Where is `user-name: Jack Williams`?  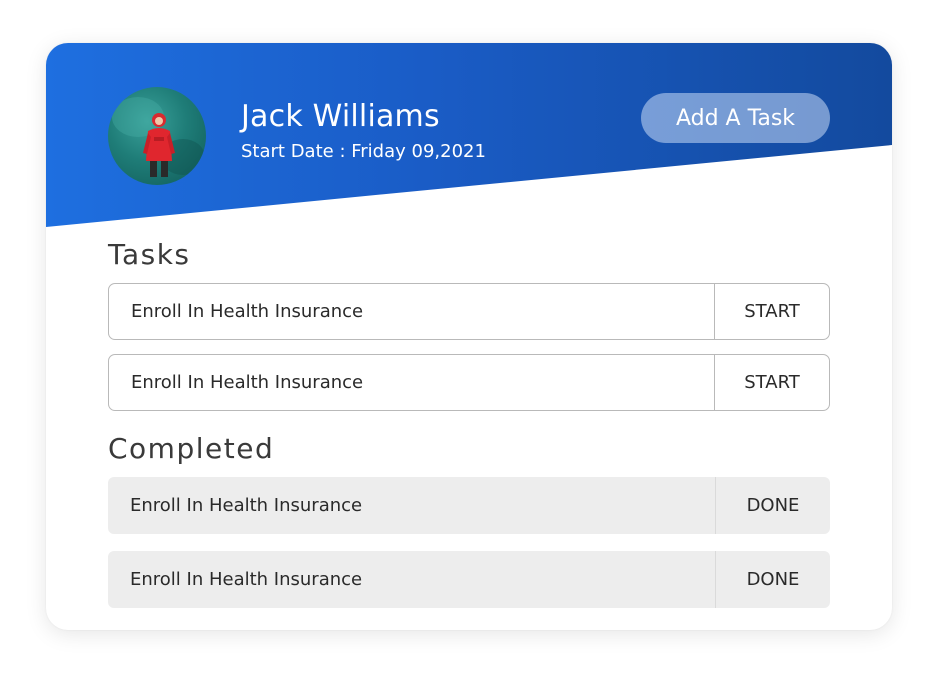
user-name: Jack Williams is located at coordinates (340, 116).